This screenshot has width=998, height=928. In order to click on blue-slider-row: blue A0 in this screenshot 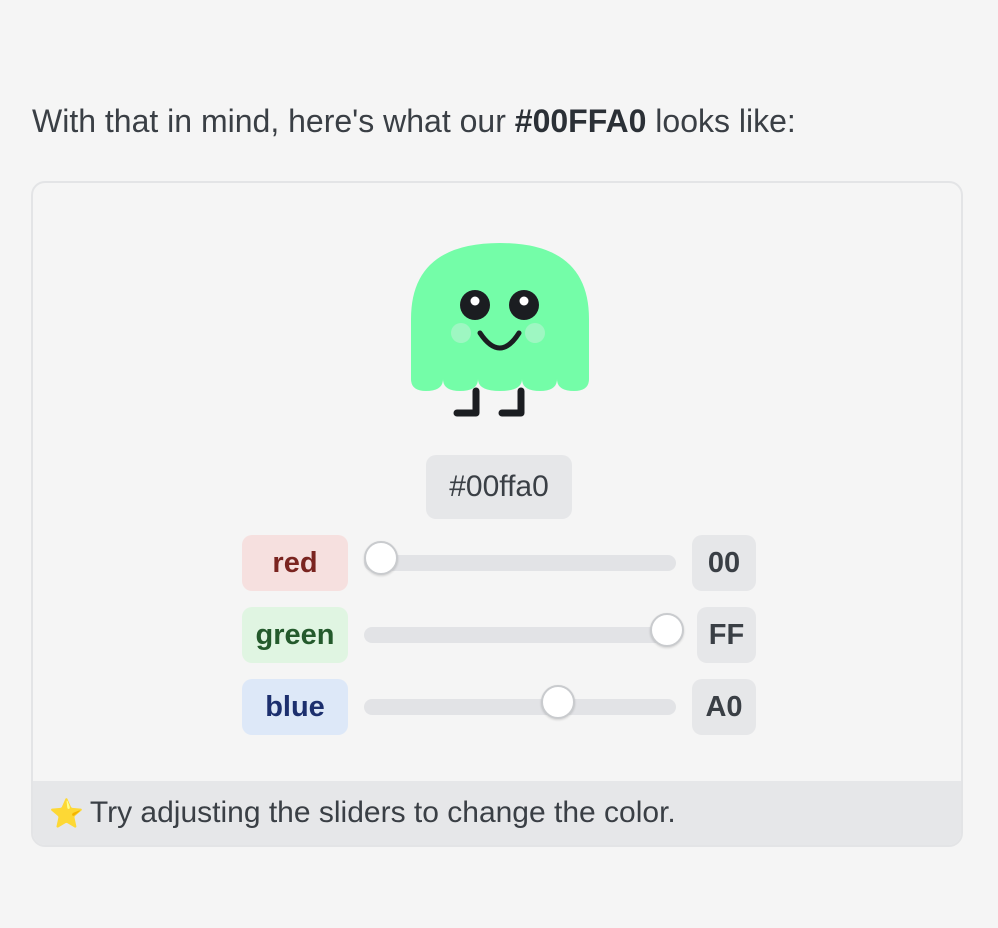, I will do `click(497, 707)`.